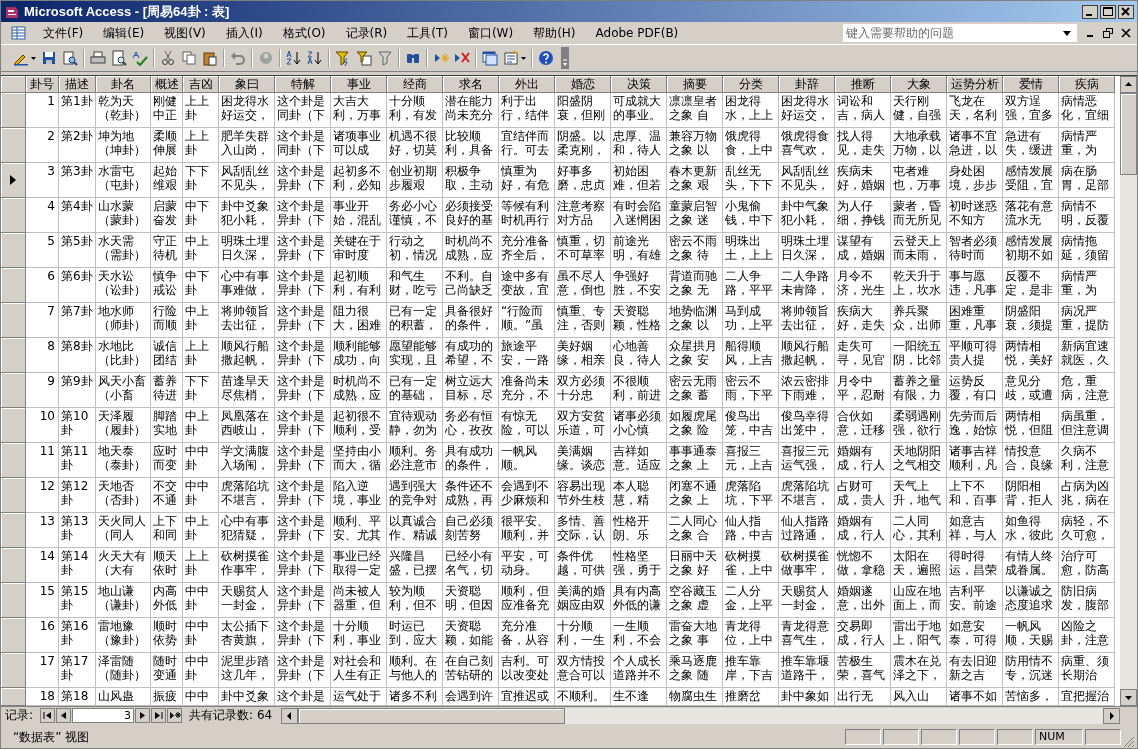  I want to click on undo-icon, so click(238, 58).